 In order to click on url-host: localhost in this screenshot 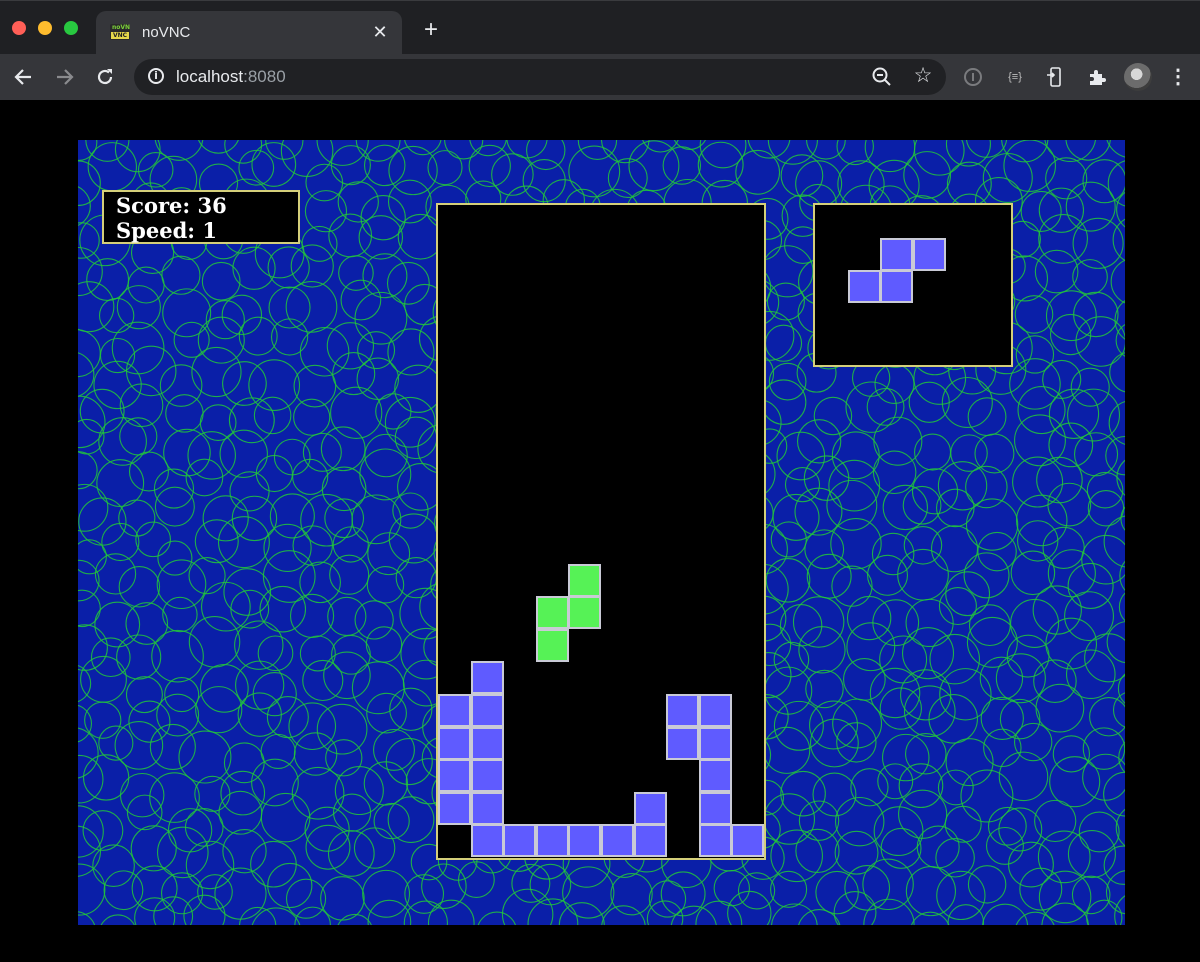, I will do `click(210, 76)`.